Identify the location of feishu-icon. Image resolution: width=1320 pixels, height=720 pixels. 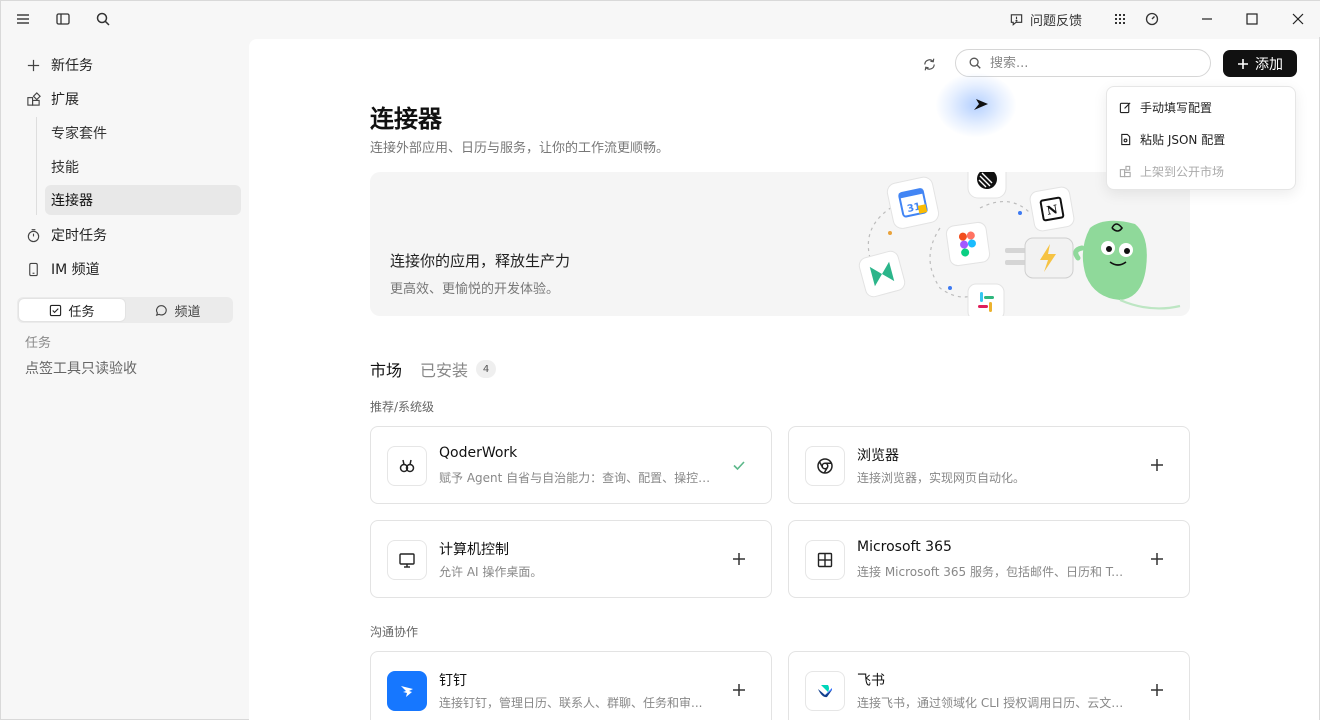
(825, 691).